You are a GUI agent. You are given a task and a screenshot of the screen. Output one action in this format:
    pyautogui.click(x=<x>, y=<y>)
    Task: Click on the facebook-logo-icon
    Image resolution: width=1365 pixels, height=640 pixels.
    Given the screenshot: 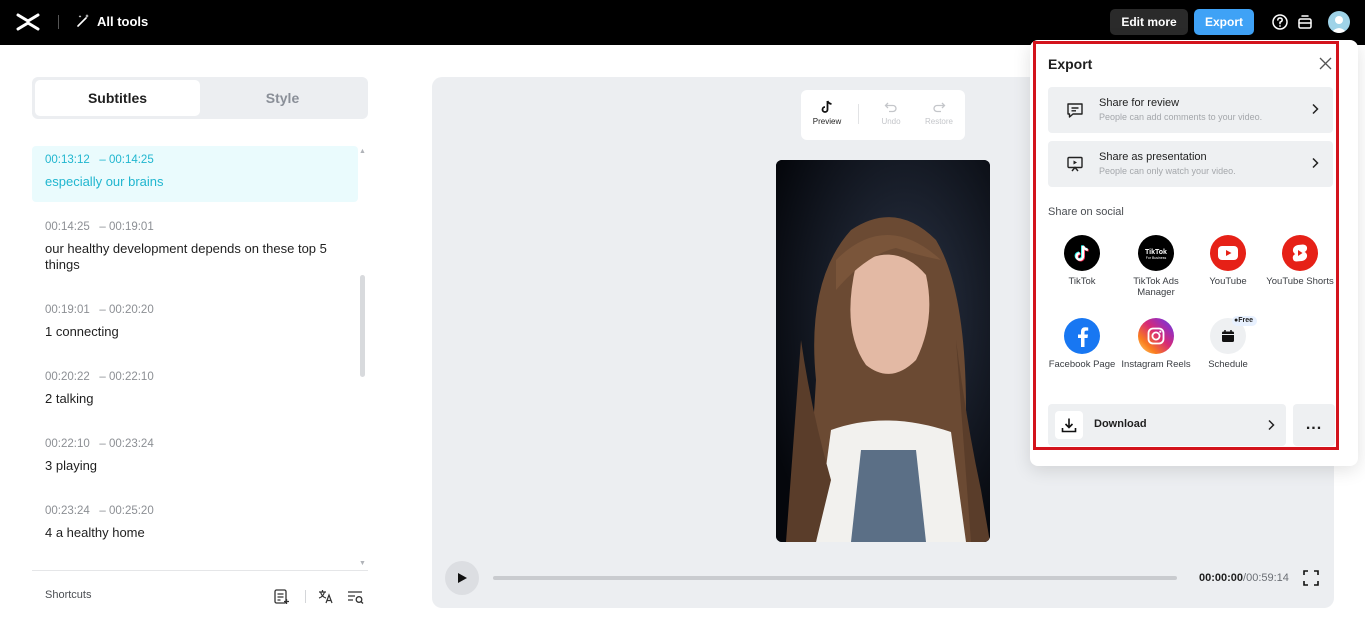 What is the action you would take?
    pyautogui.click(x=1082, y=336)
    